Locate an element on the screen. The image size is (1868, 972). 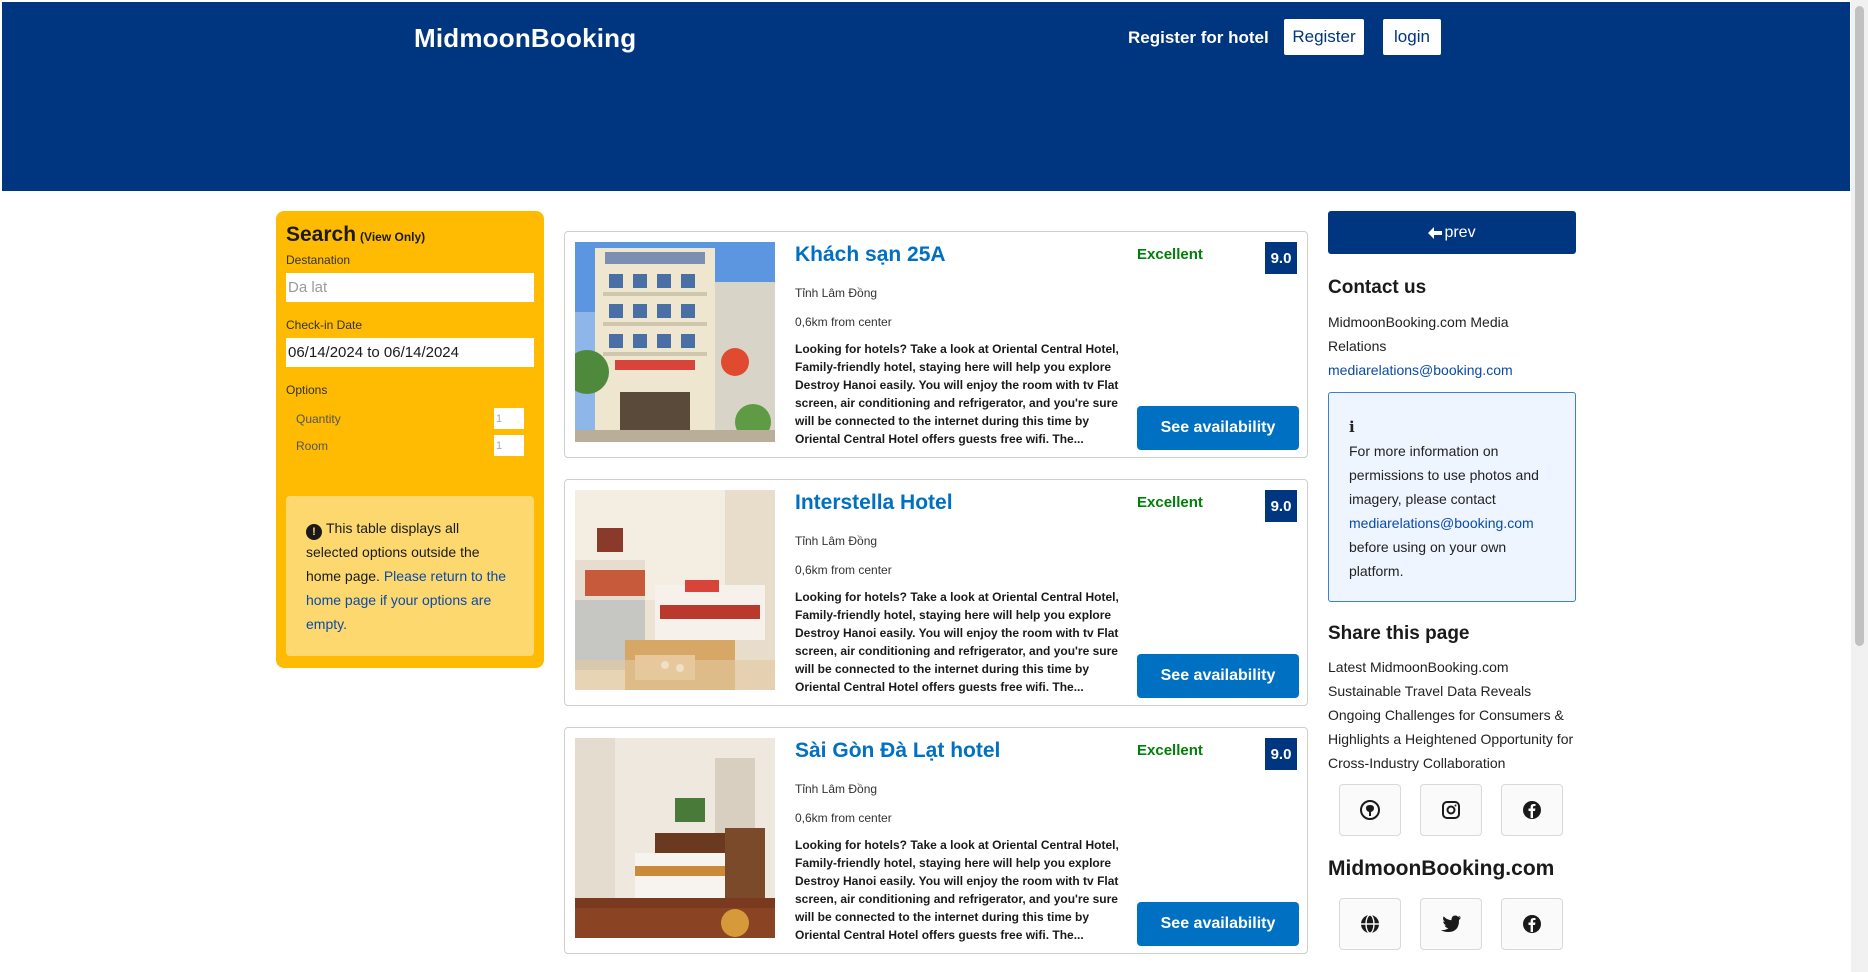
options-label: Options is located at coordinates (307, 390).